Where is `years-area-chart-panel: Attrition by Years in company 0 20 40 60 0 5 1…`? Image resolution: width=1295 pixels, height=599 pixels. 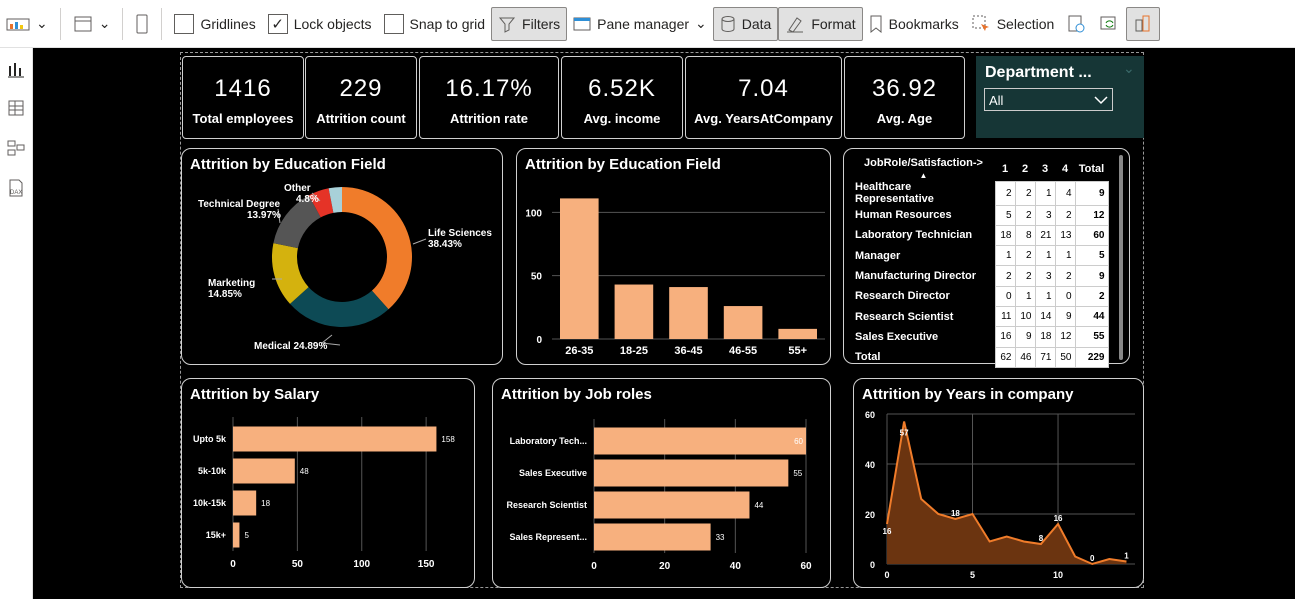
years-area-chart-panel: Attrition by Years in company 0 20 40 60 0 5 1… is located at coordinates (998, 483).